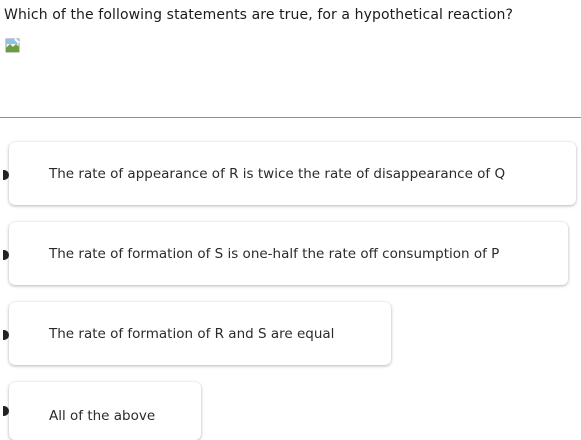  I want to click on option-4: All of the above, so click(102, 411).